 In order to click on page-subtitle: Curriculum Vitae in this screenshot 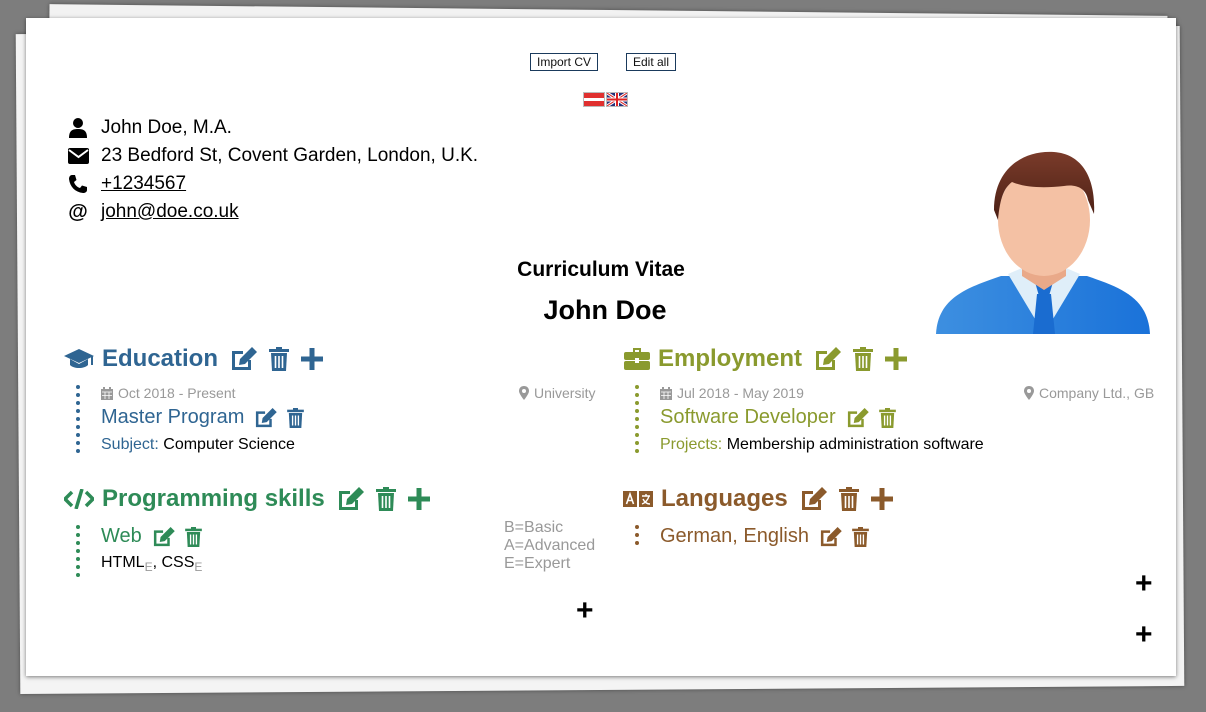, I will do `click(601, 269)`.